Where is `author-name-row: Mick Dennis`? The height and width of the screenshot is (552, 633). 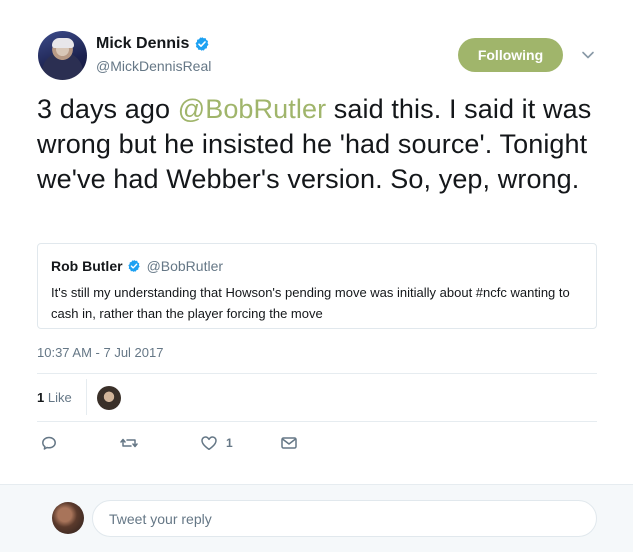
author-name-row: Mick Dennis is located at coordinates (153, 44).